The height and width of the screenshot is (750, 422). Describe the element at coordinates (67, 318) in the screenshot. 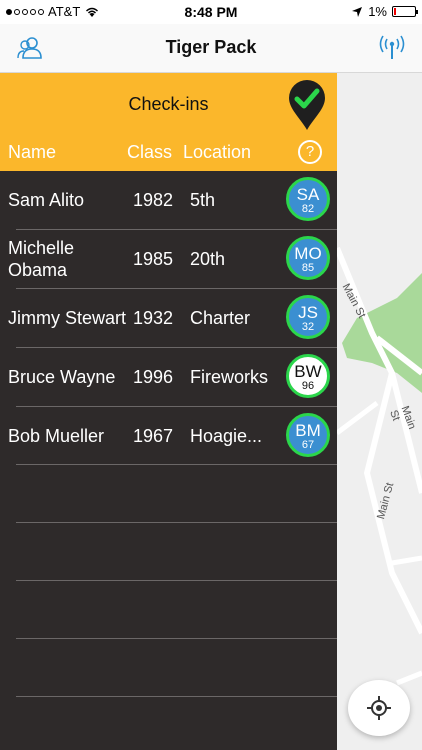

I see `checkin-name: Jimmy Stewart` at that location.